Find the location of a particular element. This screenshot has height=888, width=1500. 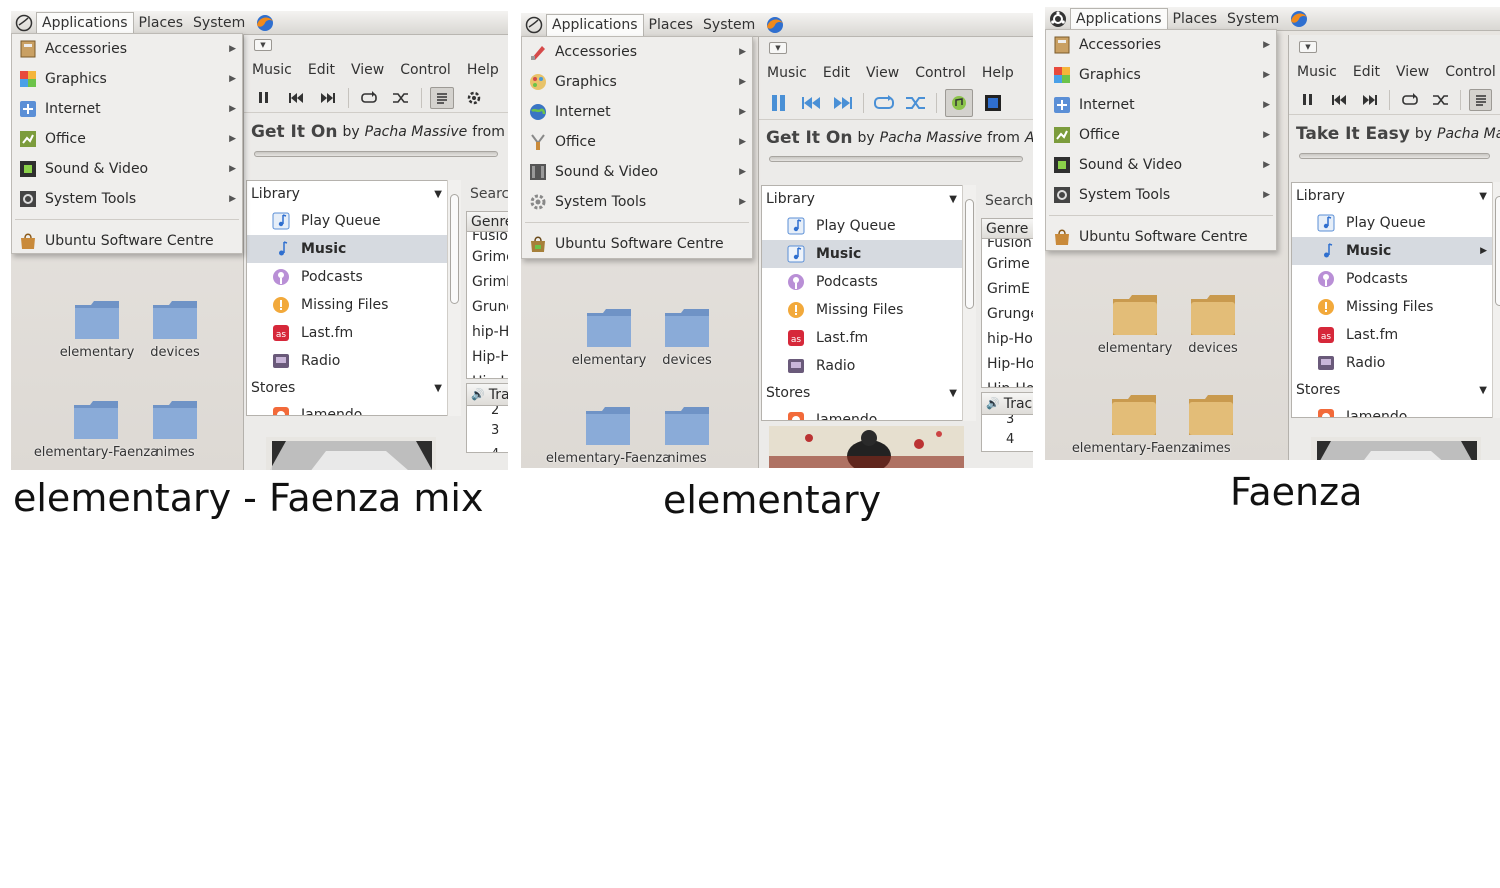

track-row: 3 is located at coordinates (487, 430).